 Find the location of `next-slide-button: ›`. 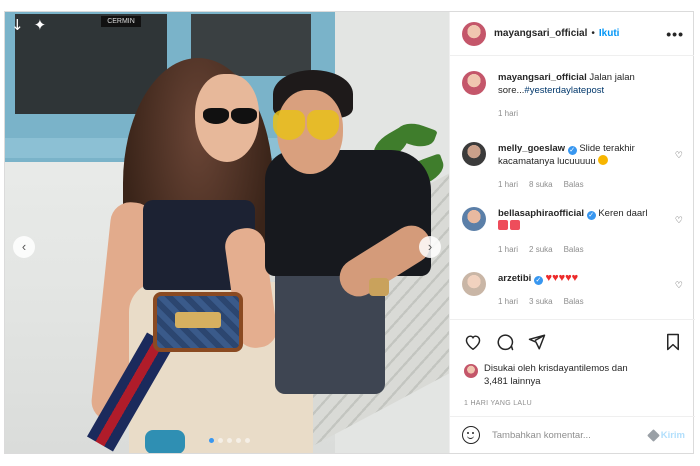

next-slide-button: › is located at coordinates (430, 247).